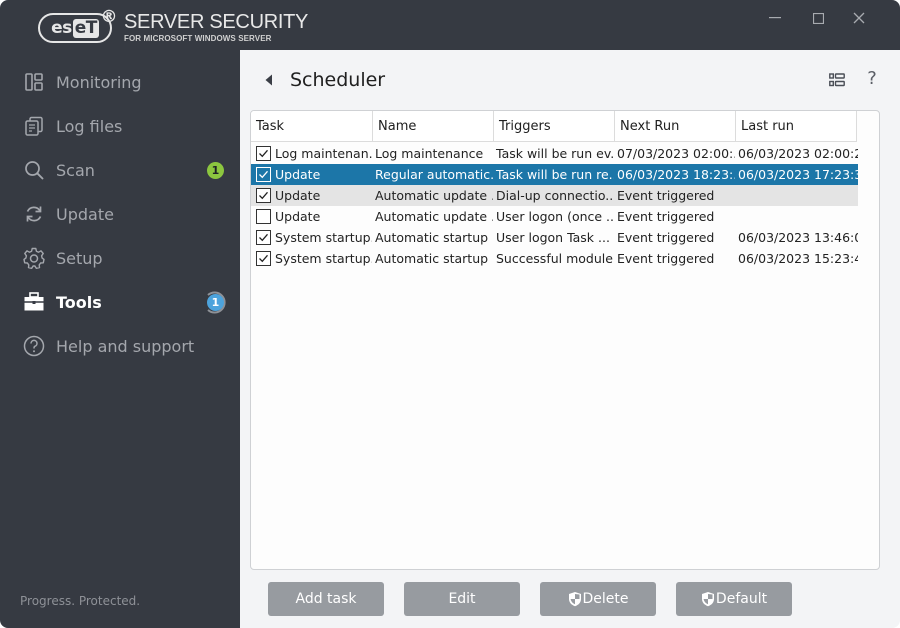 The width and height of the screenshot is (900, 628). Describe the element at coordinates (34, 302) in the screenshot. I see `briefcase-icon` at that location.